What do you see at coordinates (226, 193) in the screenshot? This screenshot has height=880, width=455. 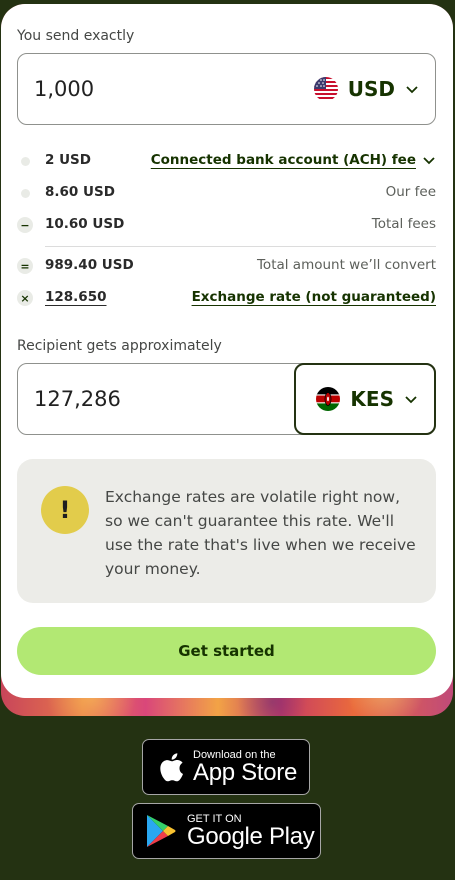 I see `fee-row-our-fee: 8.60 USD Our fee` at bounding box center [226, 193].